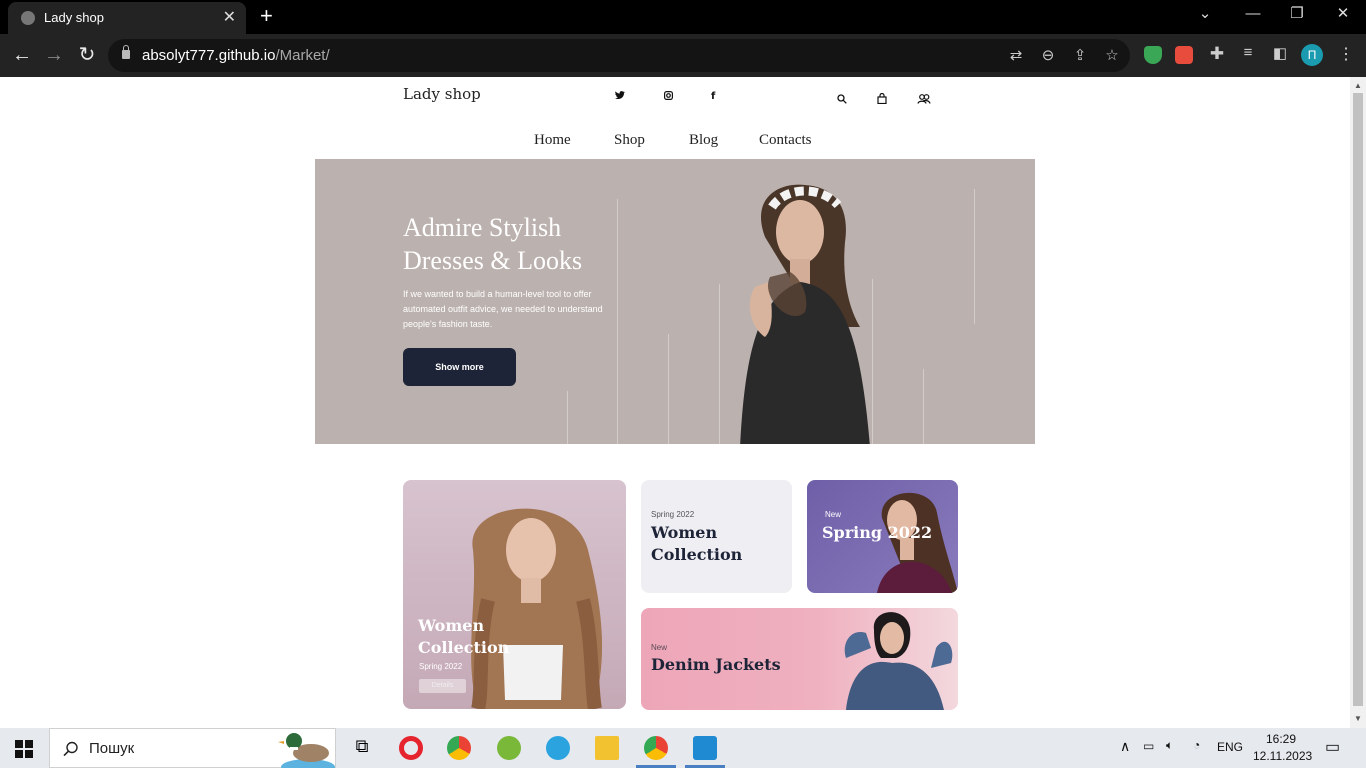 The width and height of the screenshot is (1366, 768). Describe the element at coordinates (1184, 55) in the screenshot. I see `record-extension-icon` at that location.